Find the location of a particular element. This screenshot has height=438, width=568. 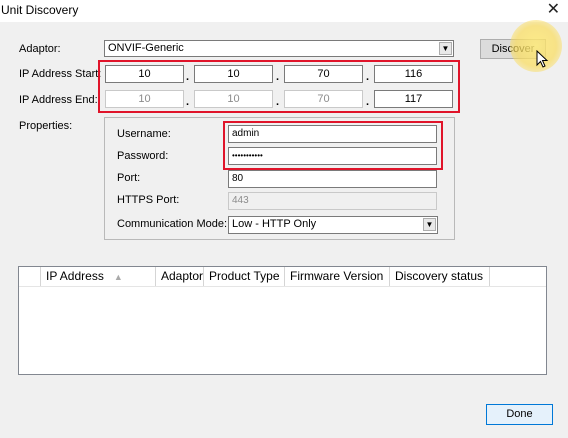

column-header-discovery-status: Discovery status is located at coordinates (440, 276).